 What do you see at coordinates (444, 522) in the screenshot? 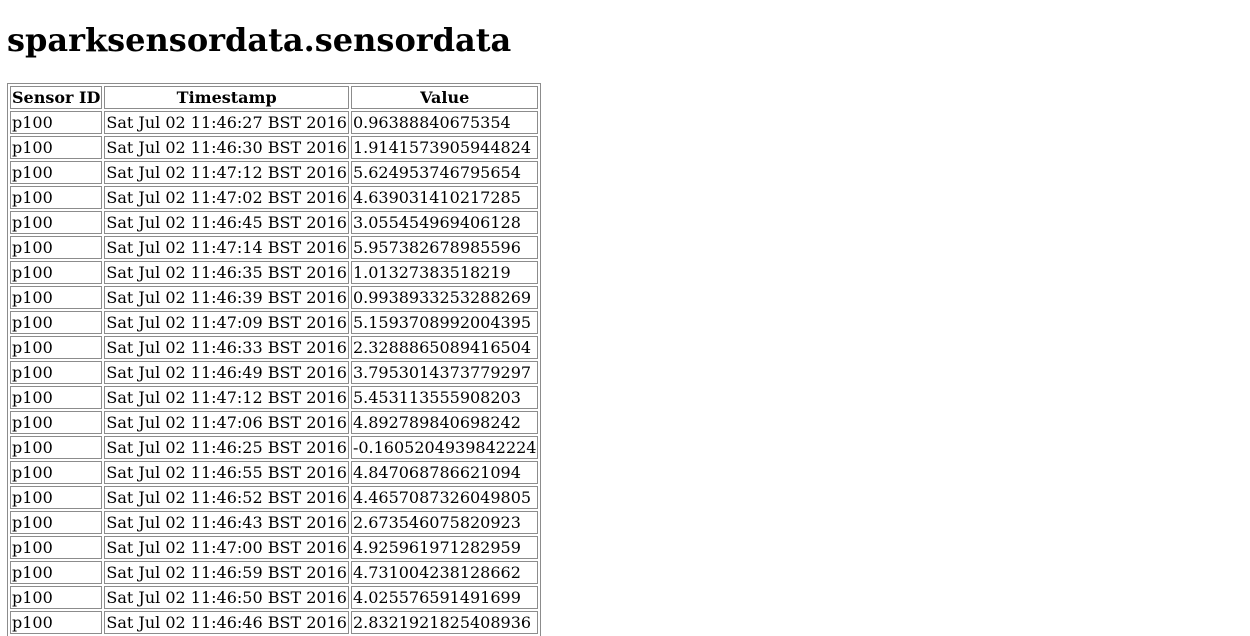
I see `cell-value: 2.673546075820923` at bounding box center [444, 522].